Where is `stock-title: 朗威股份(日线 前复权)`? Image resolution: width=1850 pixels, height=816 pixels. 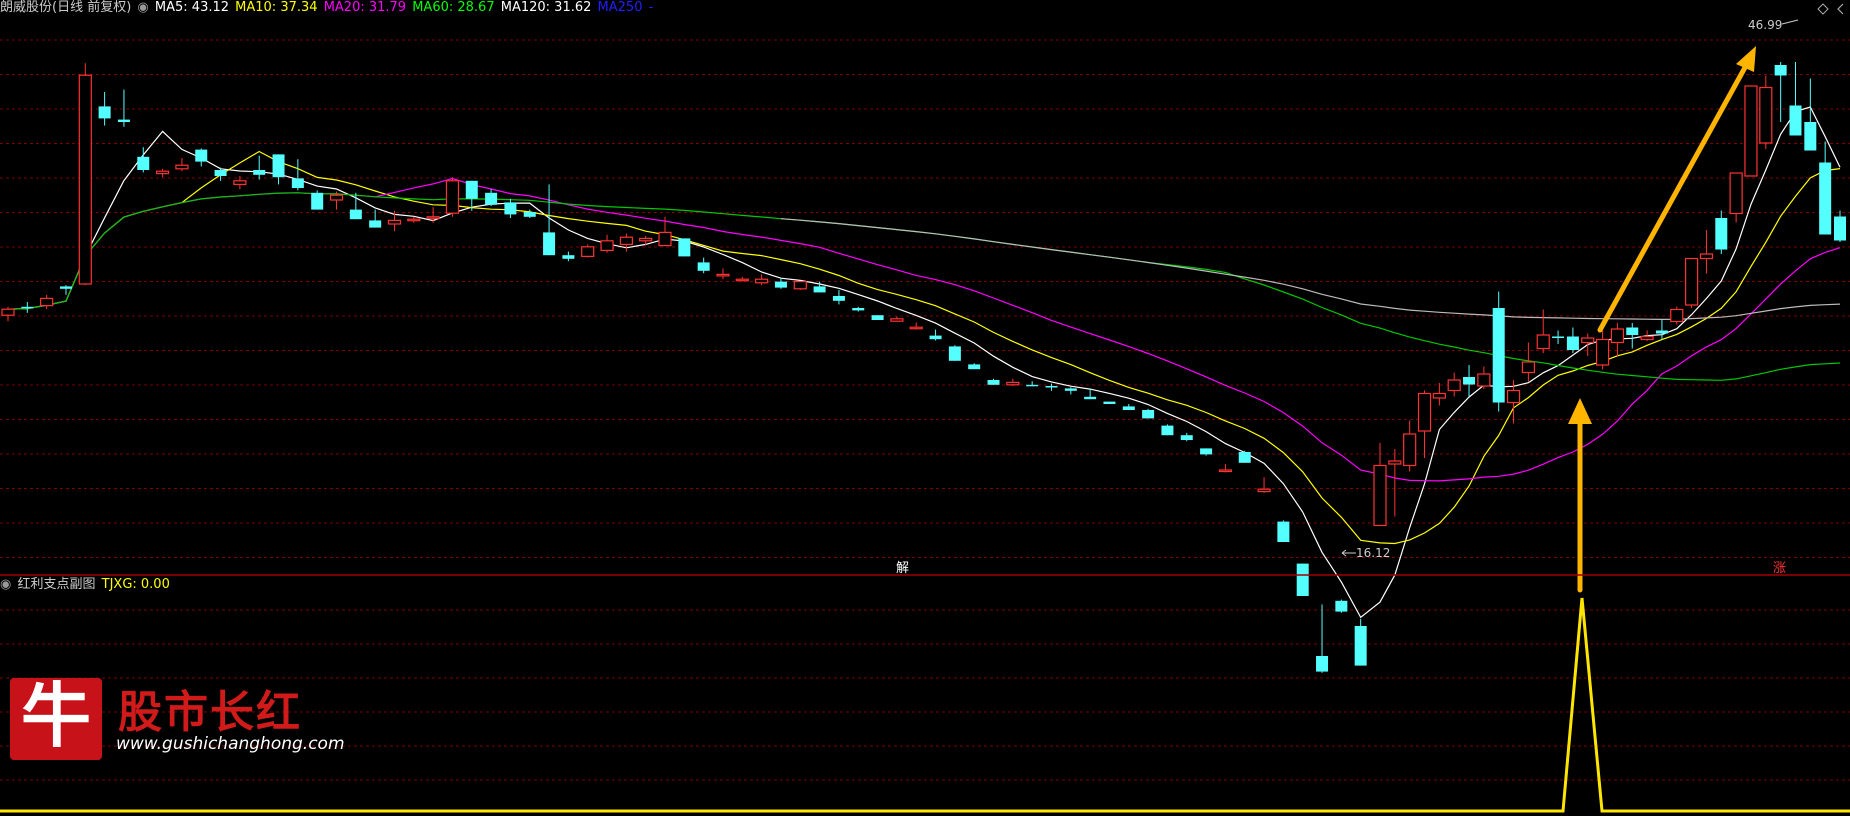 stock-title: 朗威股份(日线 前复权) is located at coordinates (65, 7).